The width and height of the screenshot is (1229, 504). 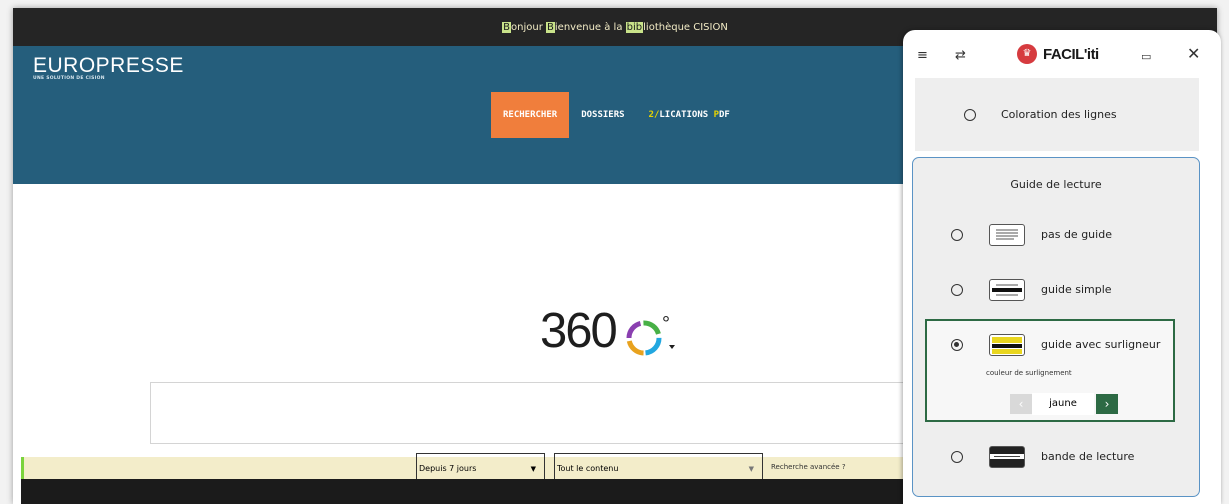 What do you see at coordinates (724, 115) in the screenshot?
I see `nav-publications-label-end: DF` at bounding box center [724, 115].